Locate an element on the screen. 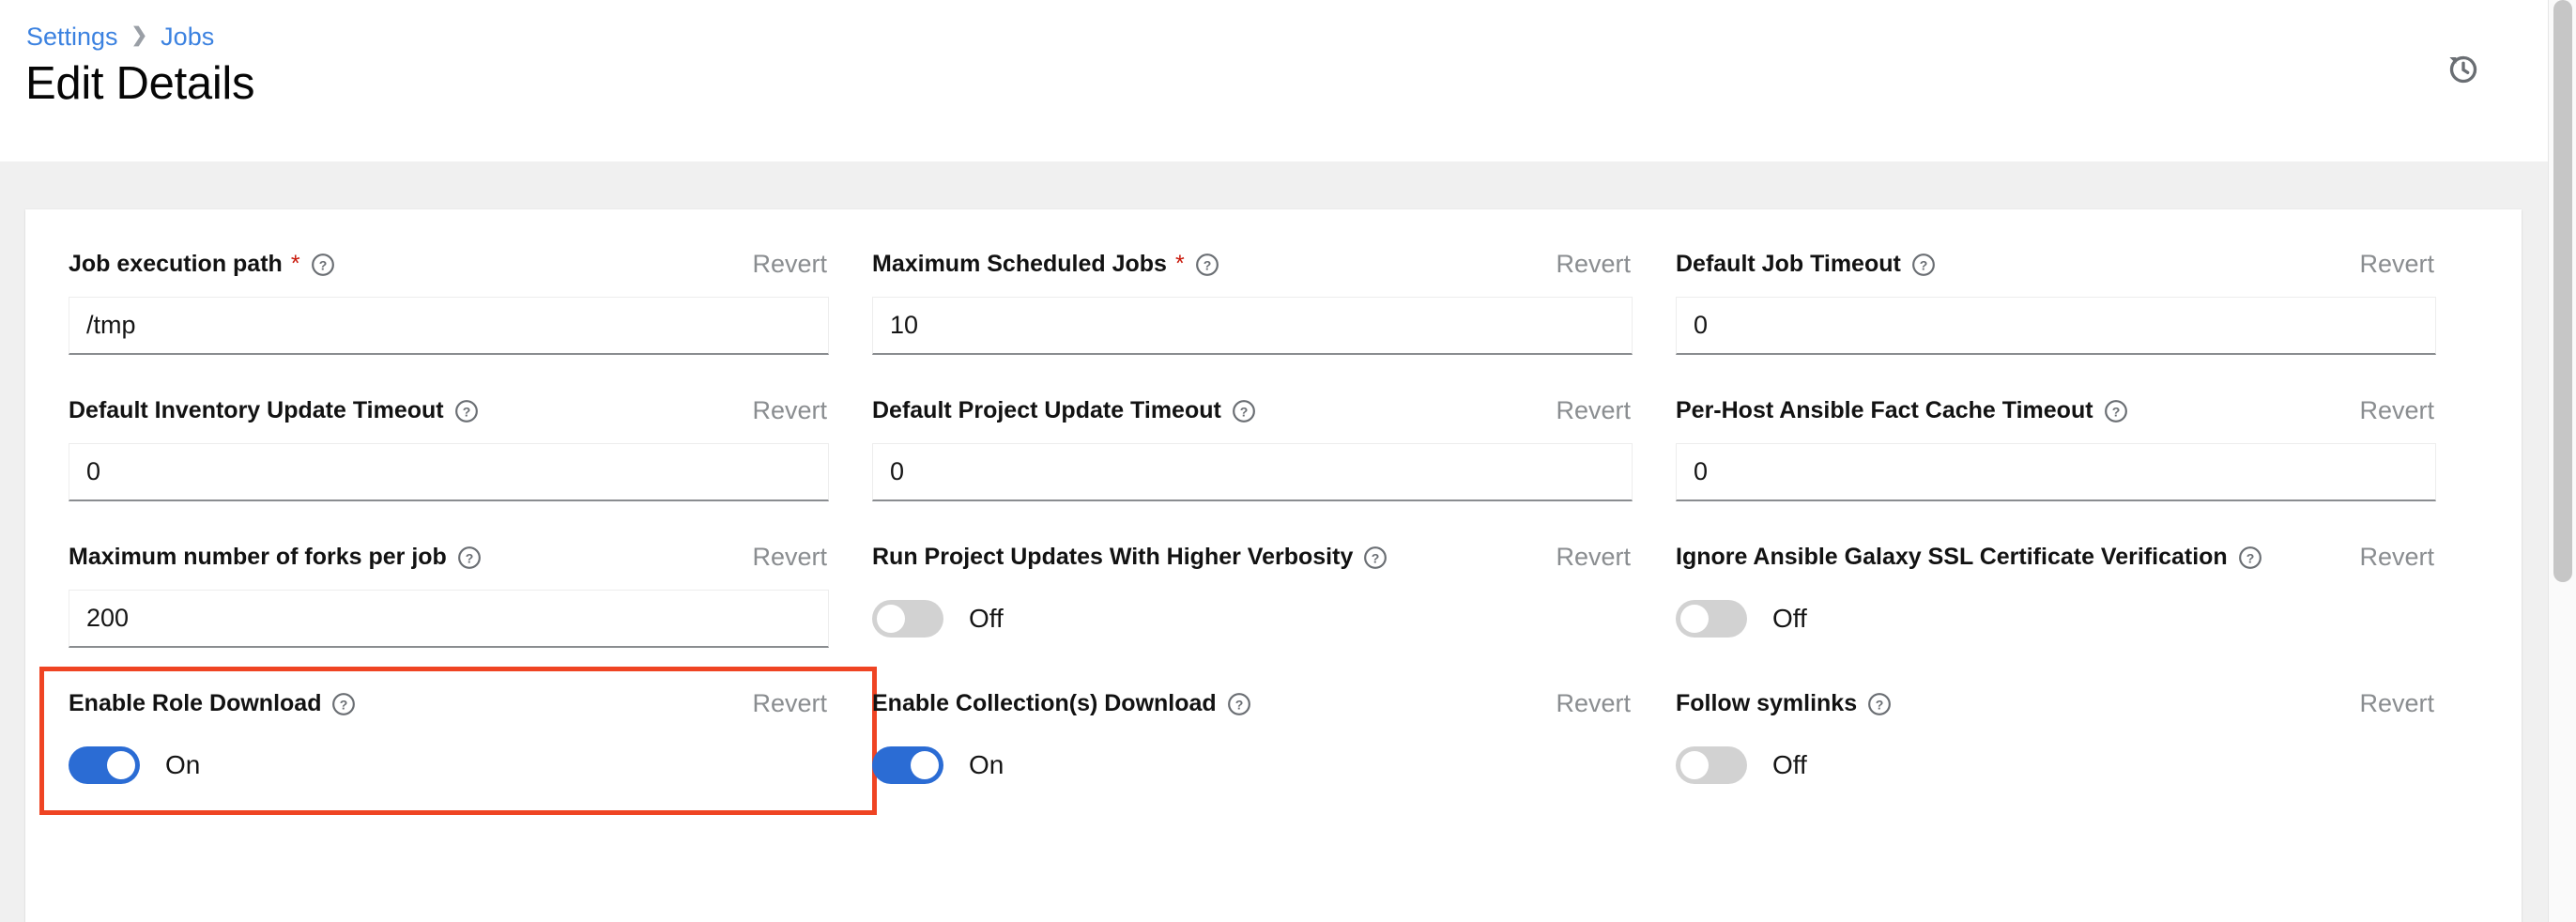  field-label: Follow symlinks is located at coordinates (1767, 703).